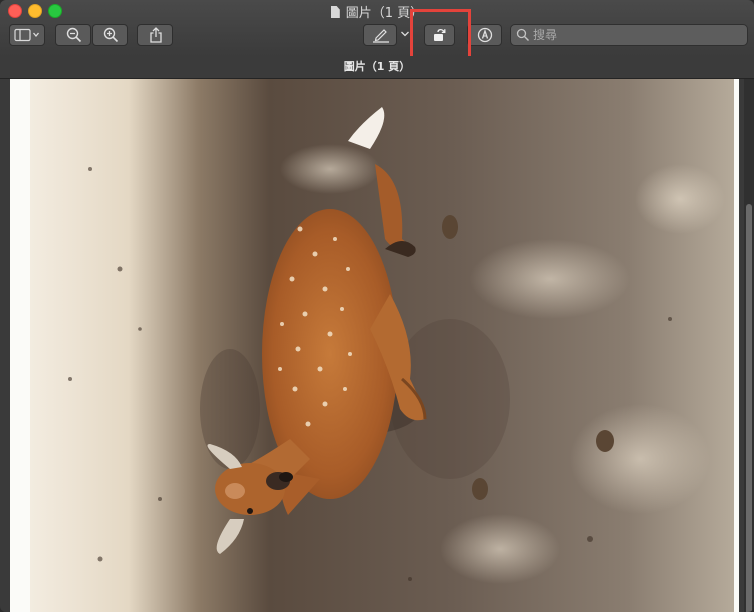  I want to click on sidebar-view-button, so click(27, 35).